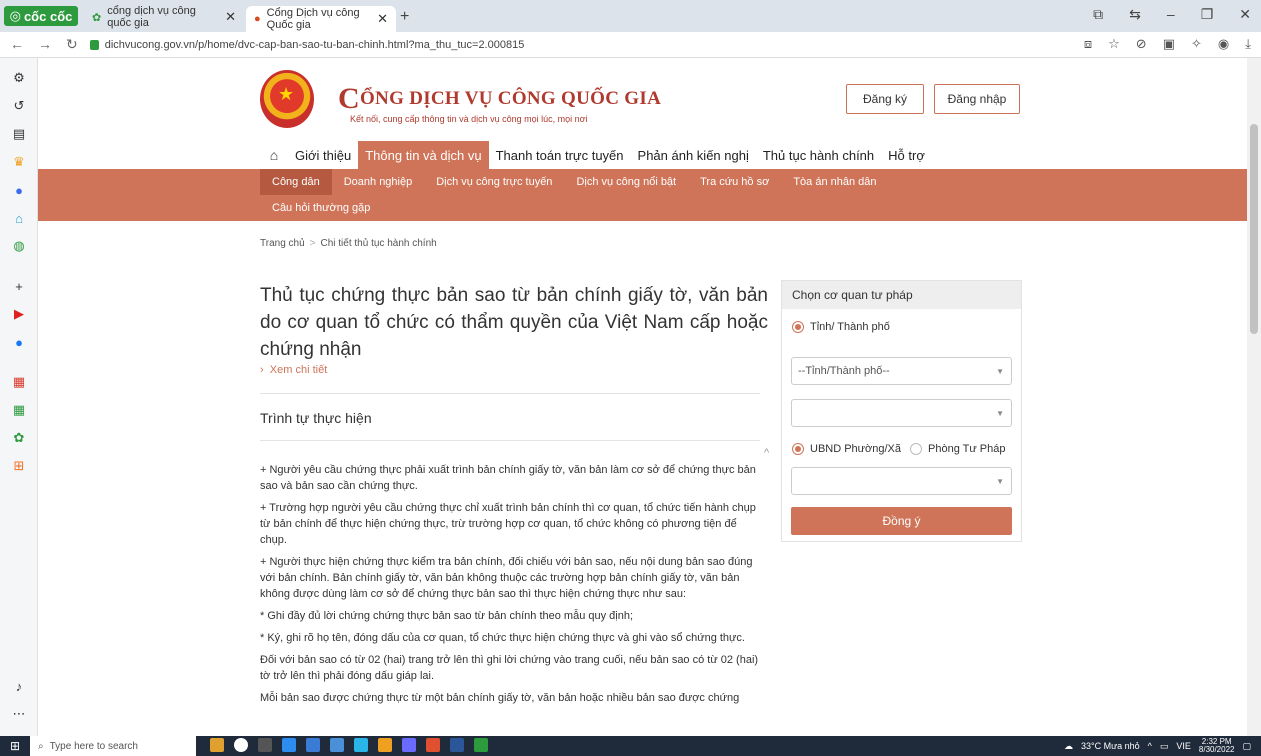  Describe the element at coordinates (958, 449) in the screenshot. I see `radio-justice-office: Phòng Tư Pháp` at that location.